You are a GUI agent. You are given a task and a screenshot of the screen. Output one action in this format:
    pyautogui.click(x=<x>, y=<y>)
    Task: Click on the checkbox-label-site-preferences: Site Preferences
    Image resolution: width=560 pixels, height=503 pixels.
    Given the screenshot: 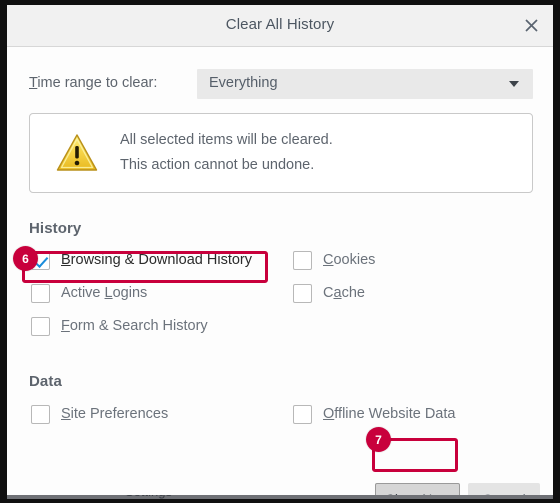 What is the action you would take?
    pyautogui.click(x=114, y=414)
    